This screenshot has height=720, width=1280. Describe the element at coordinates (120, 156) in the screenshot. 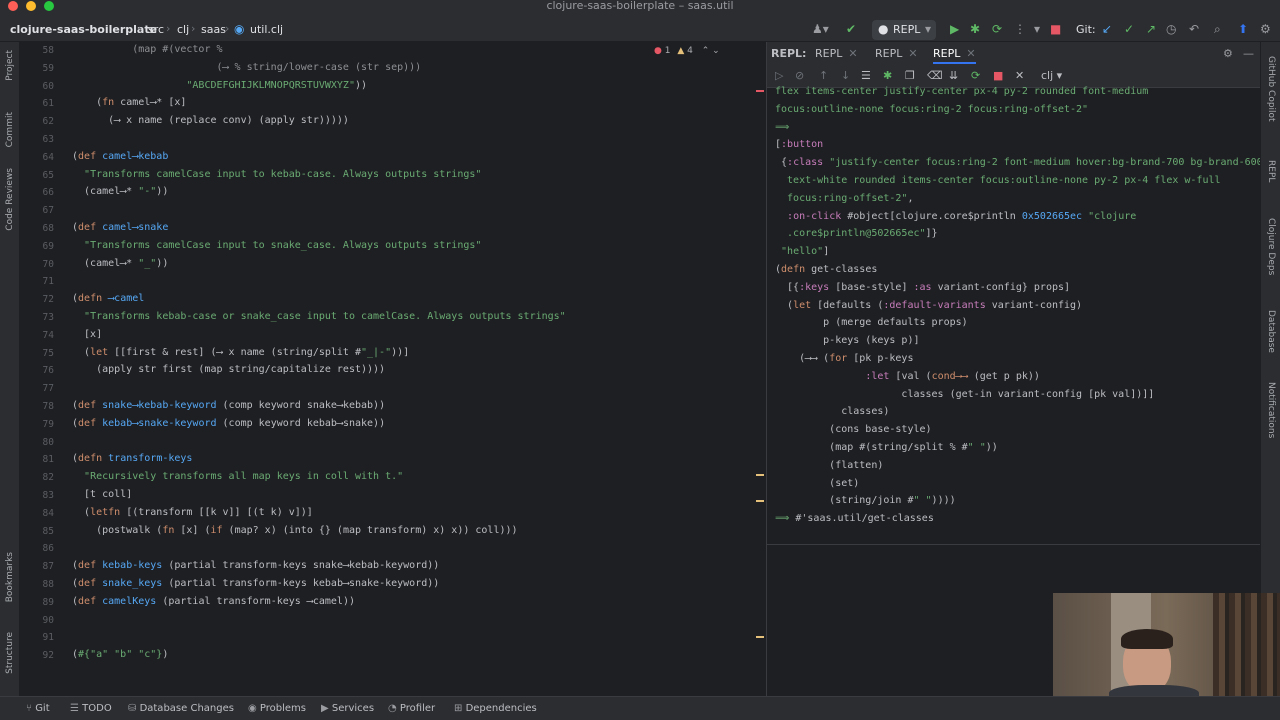

I see `code-line: (def camel⟶kebab` at that location.